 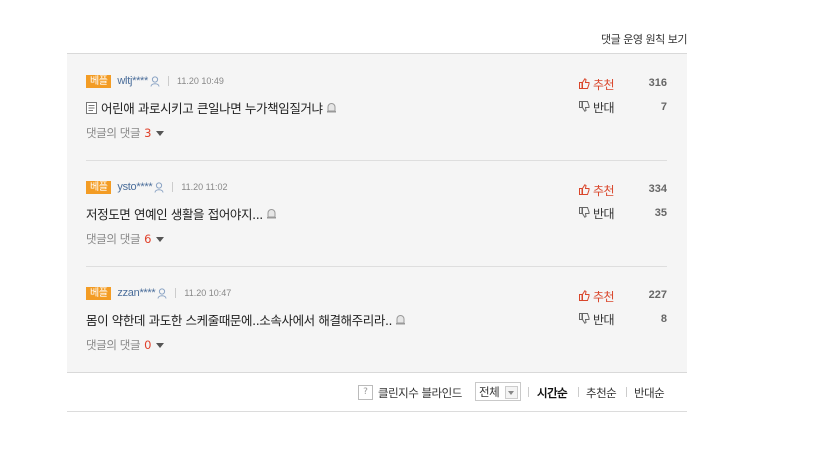 What do you see at coordinates (657, 189) in the screenshot?
I see `recommend-count: 334` at bounding box center [657, 189].